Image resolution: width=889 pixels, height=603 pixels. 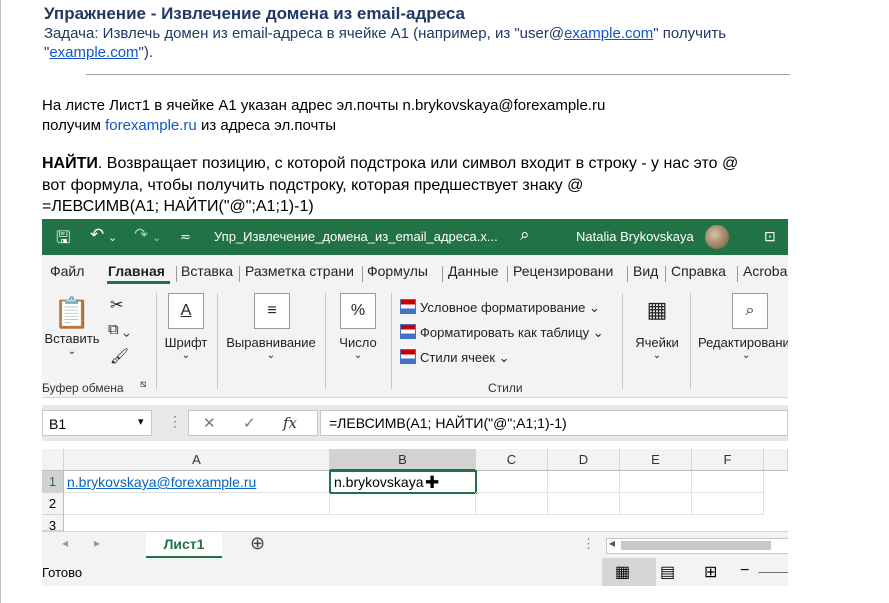 I want to click on cells-label: Ячейки, so click(x=657, y=342).